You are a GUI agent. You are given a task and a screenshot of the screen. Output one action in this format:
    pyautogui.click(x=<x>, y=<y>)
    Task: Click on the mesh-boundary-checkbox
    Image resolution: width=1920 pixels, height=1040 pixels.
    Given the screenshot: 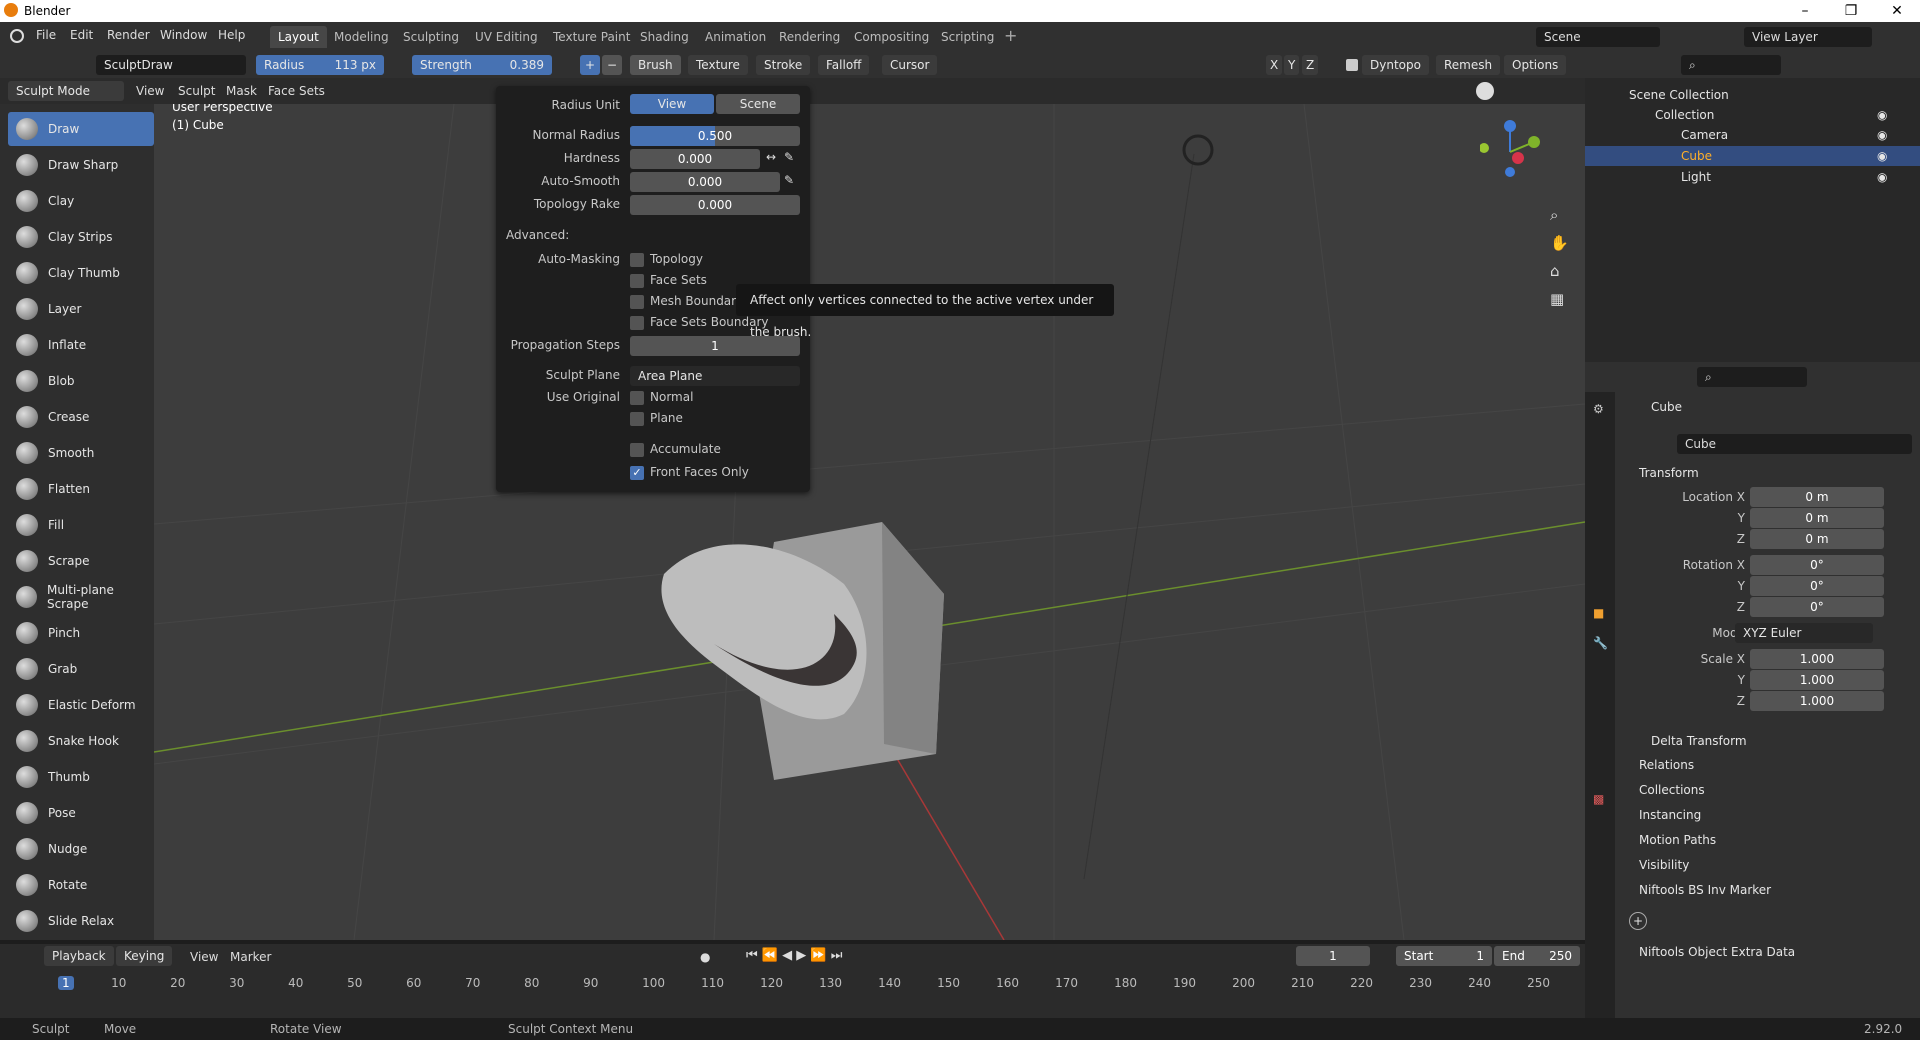 What is the action you would take?
    pyautogui.click(x=637, y=302)
    